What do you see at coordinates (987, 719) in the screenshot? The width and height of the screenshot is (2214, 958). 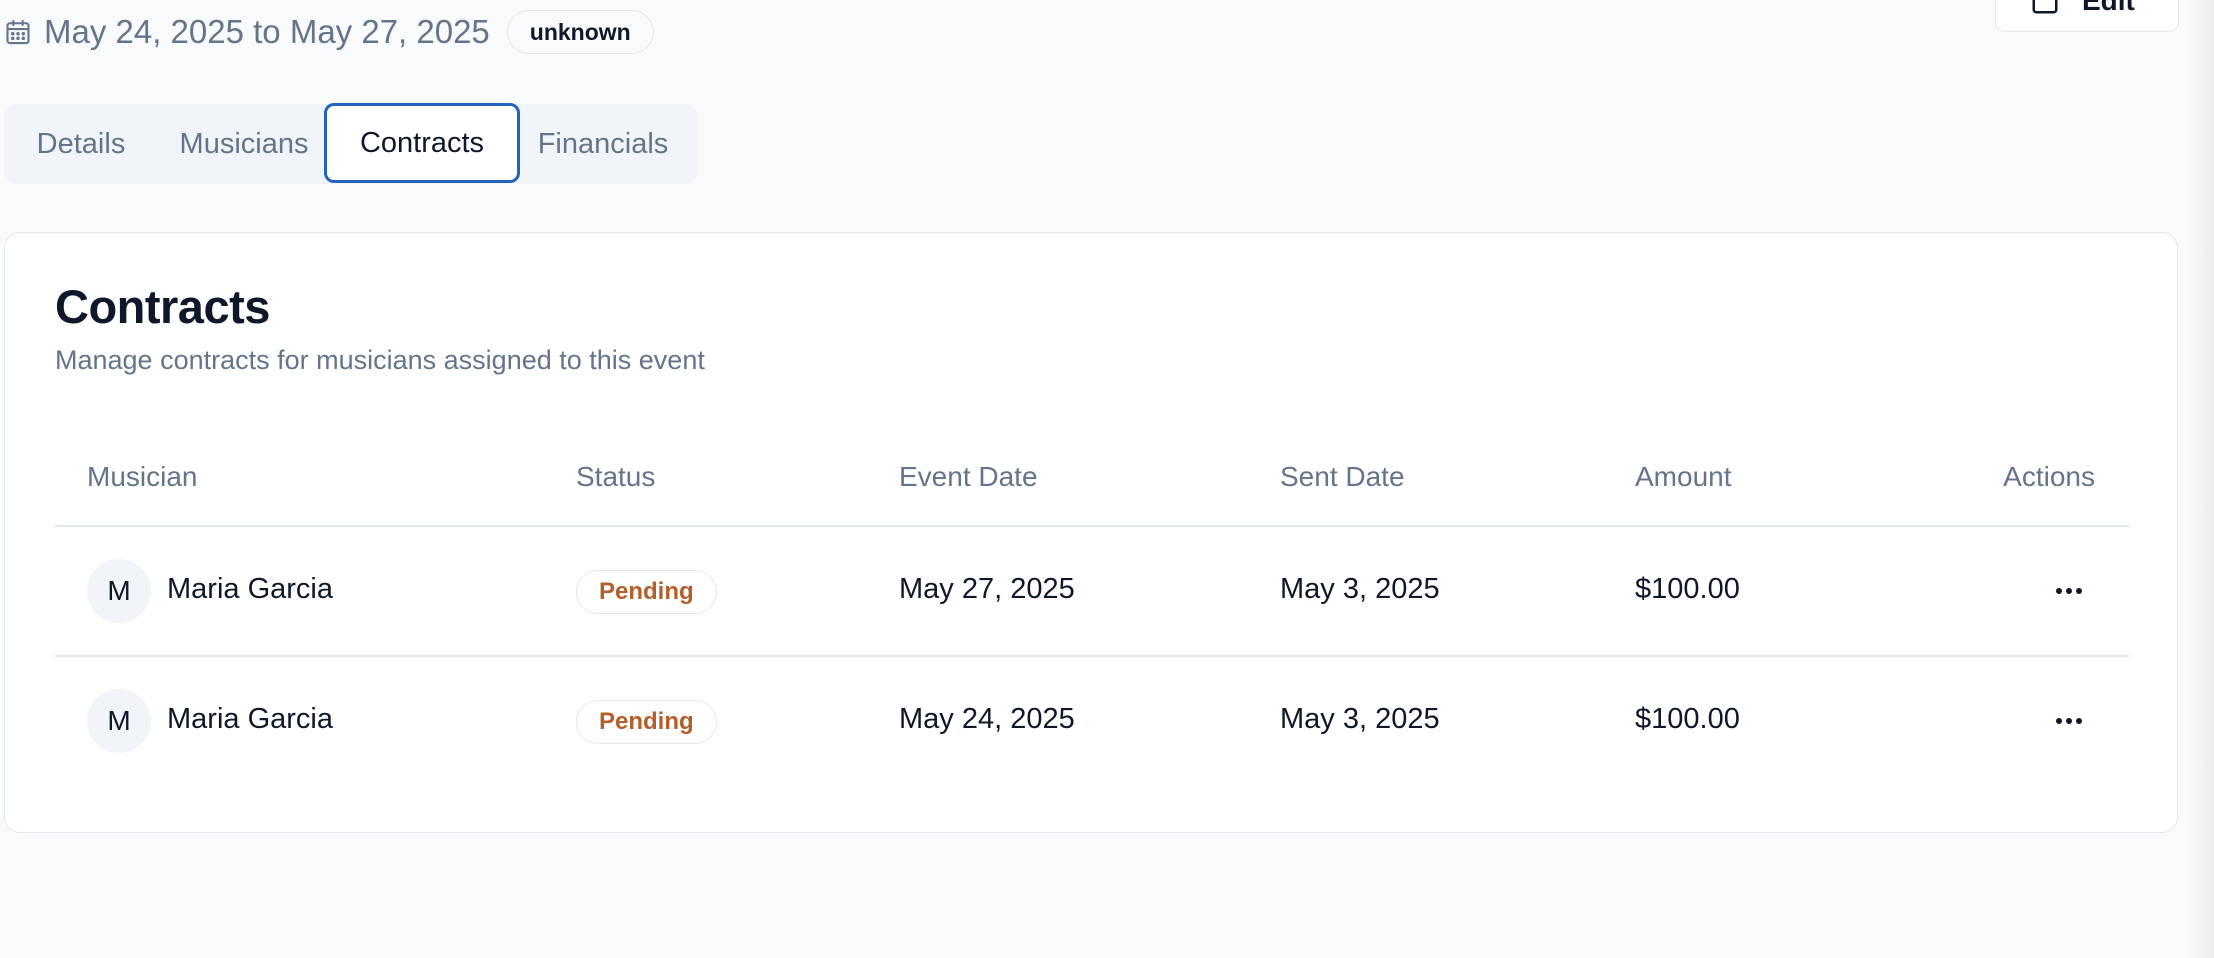 I see `event-date-cell: May 24, 2025` at bounding box center [987, 719].